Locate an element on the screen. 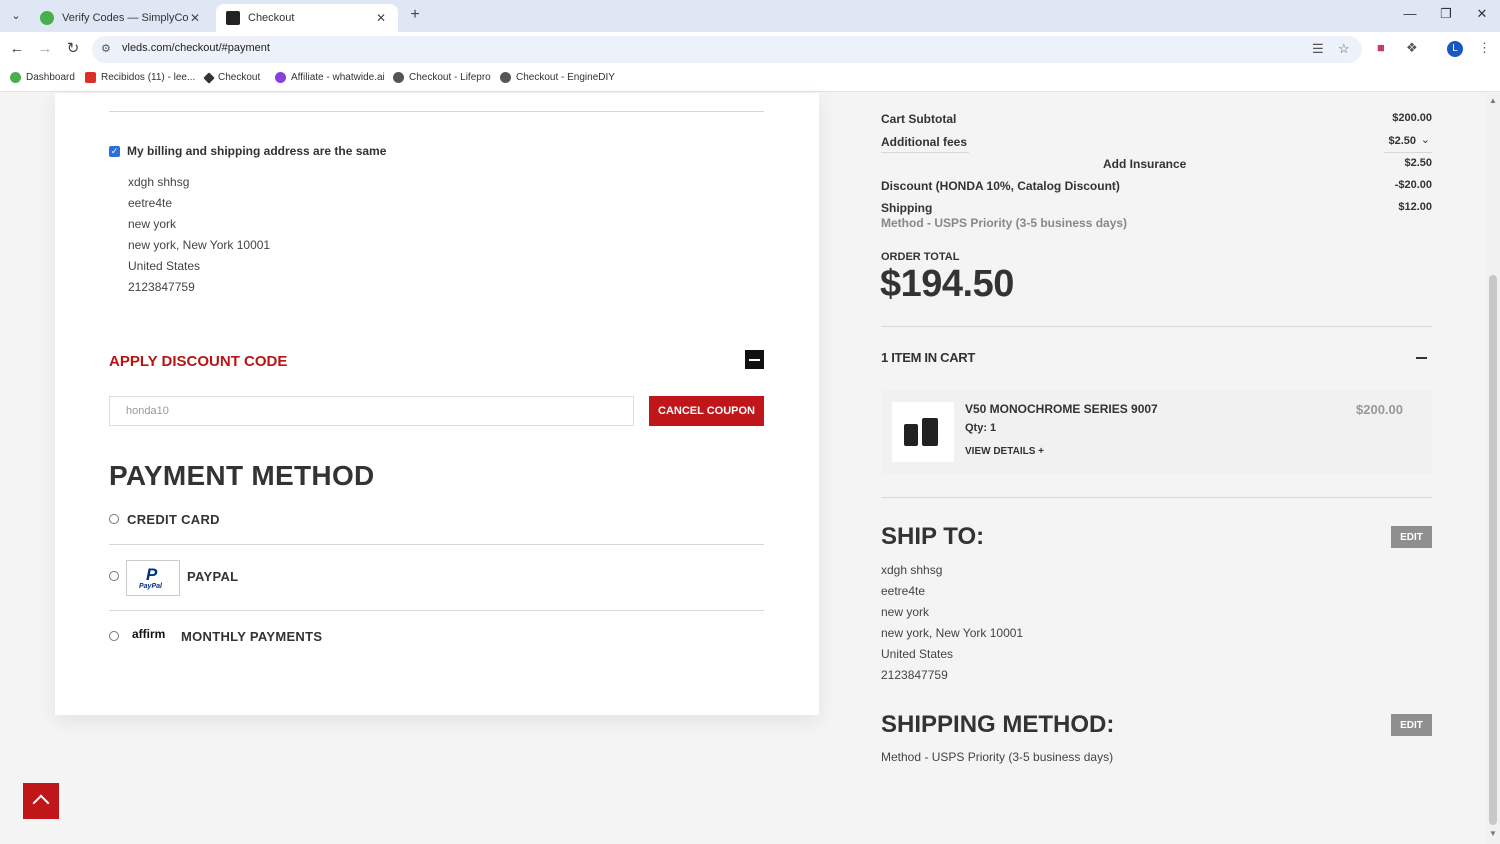 This screenshot has height=844, width=1500. tab-search-icon: ⌄ is located at coordinates (16, 16).